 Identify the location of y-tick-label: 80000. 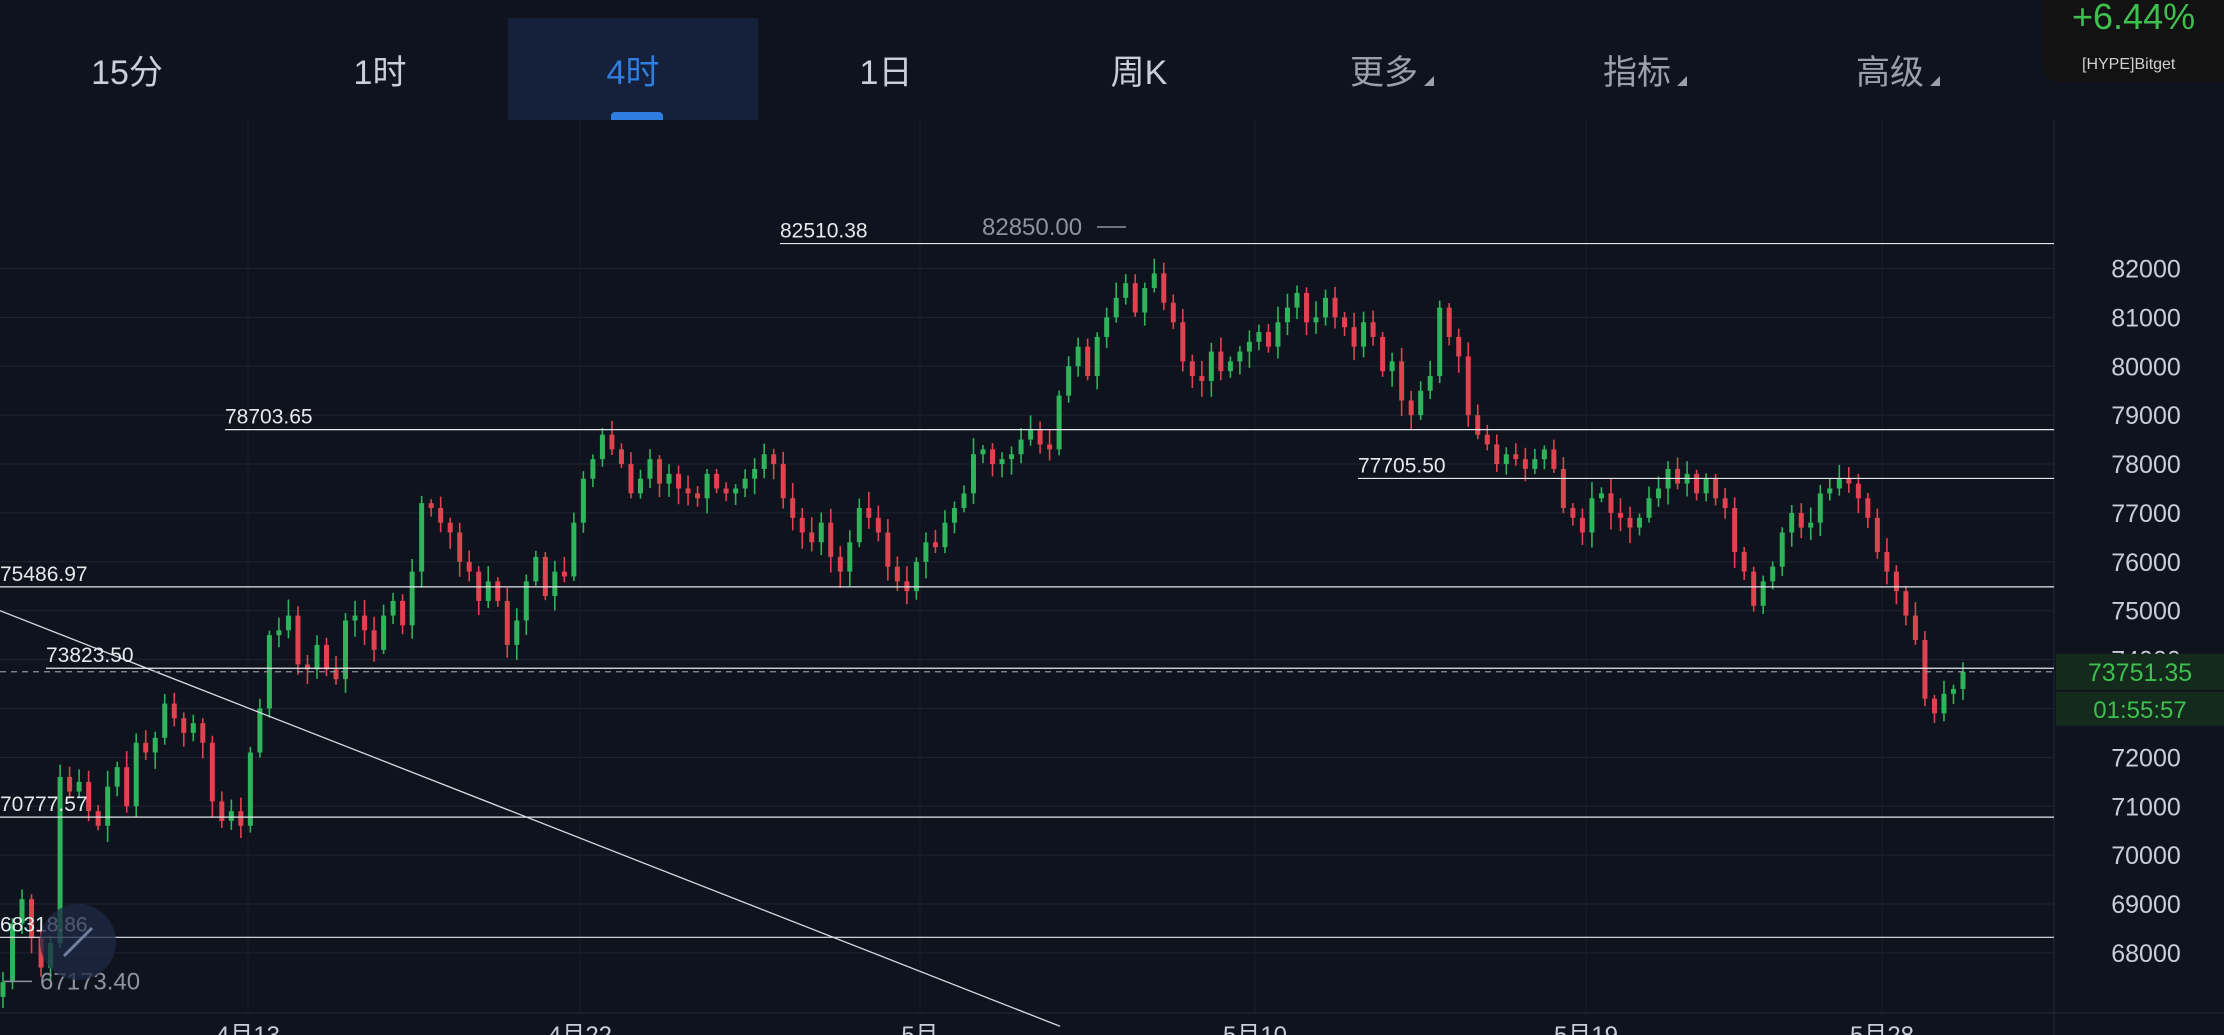
(2146, 367).